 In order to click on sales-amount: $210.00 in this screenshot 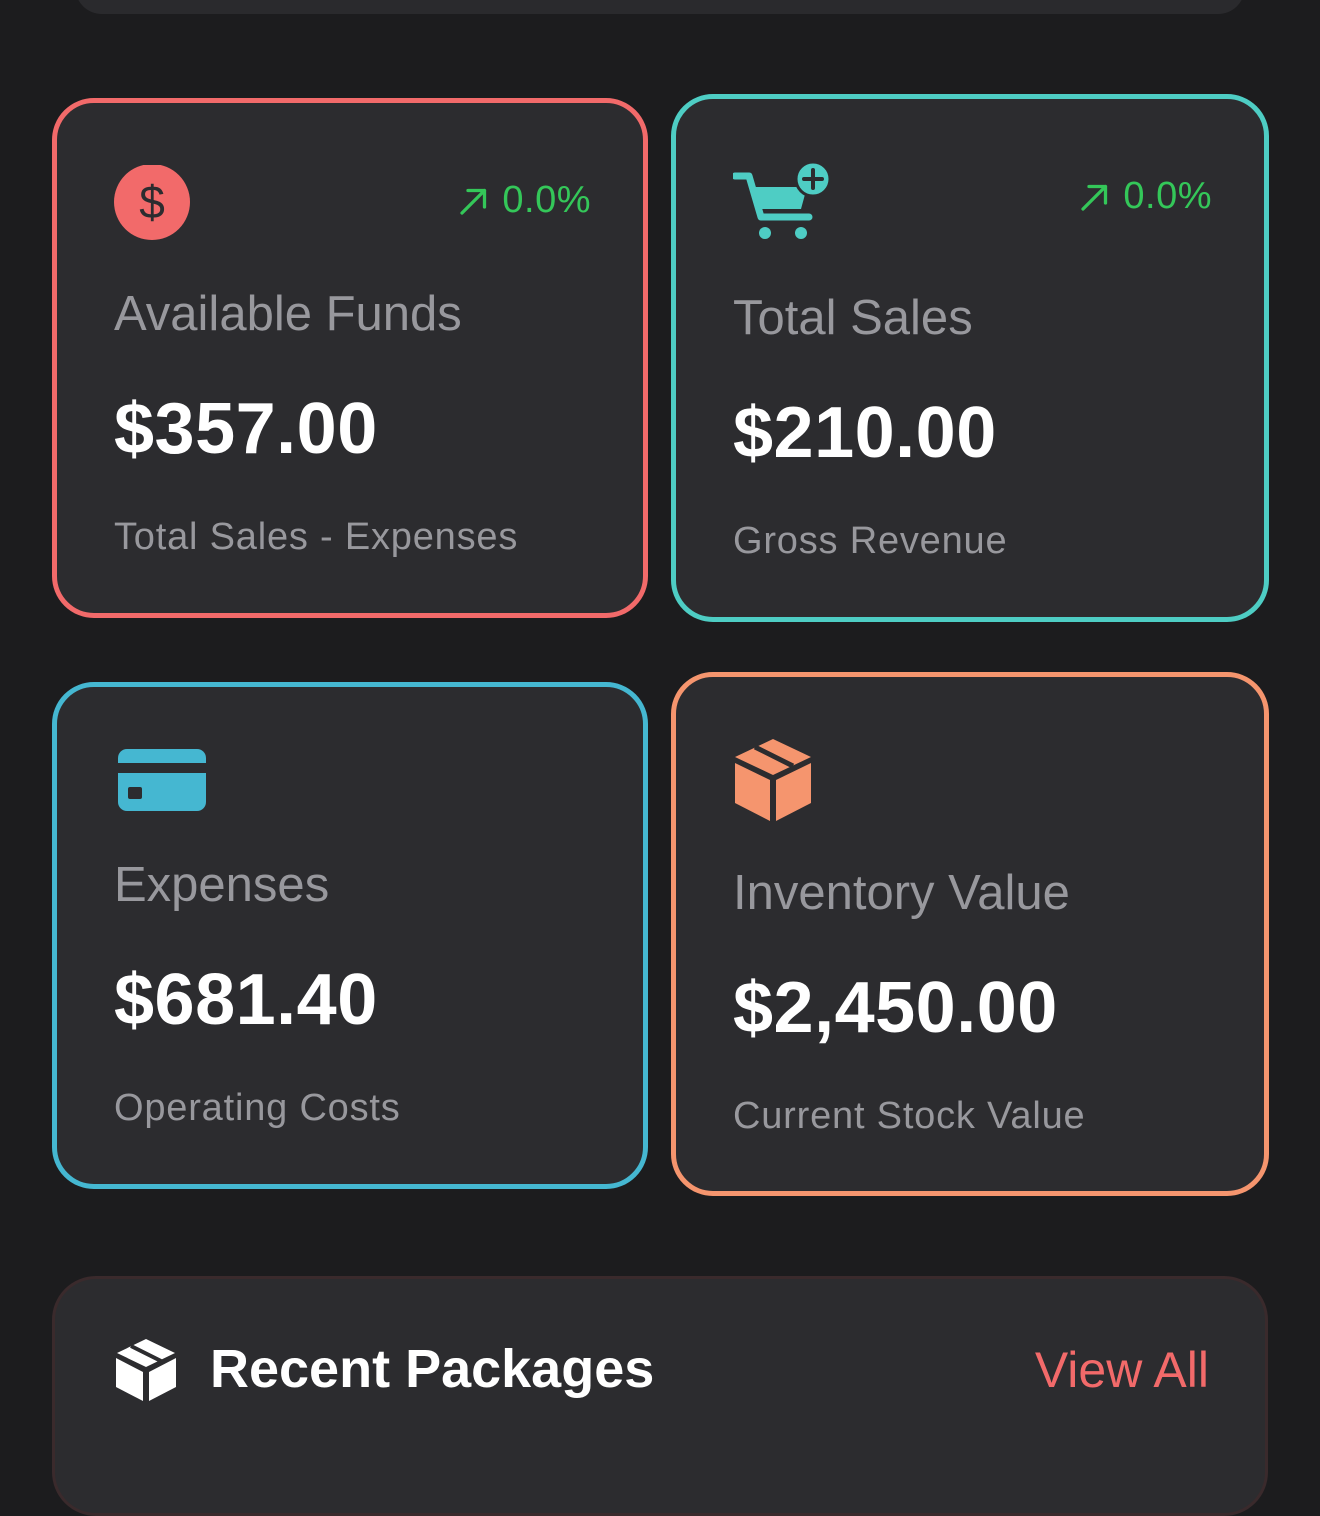, I will do `click(865, 433)`.